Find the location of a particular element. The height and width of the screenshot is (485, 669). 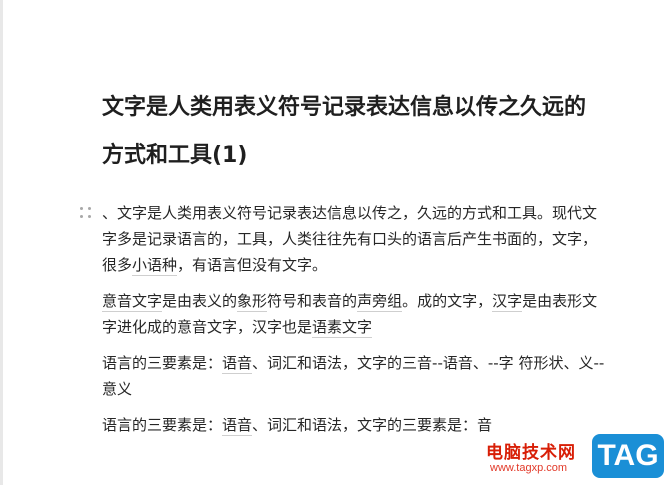

paragraph-4-tail: 、词汇和语法，文字的三要素是：音 is located at coordinates (372, 425).